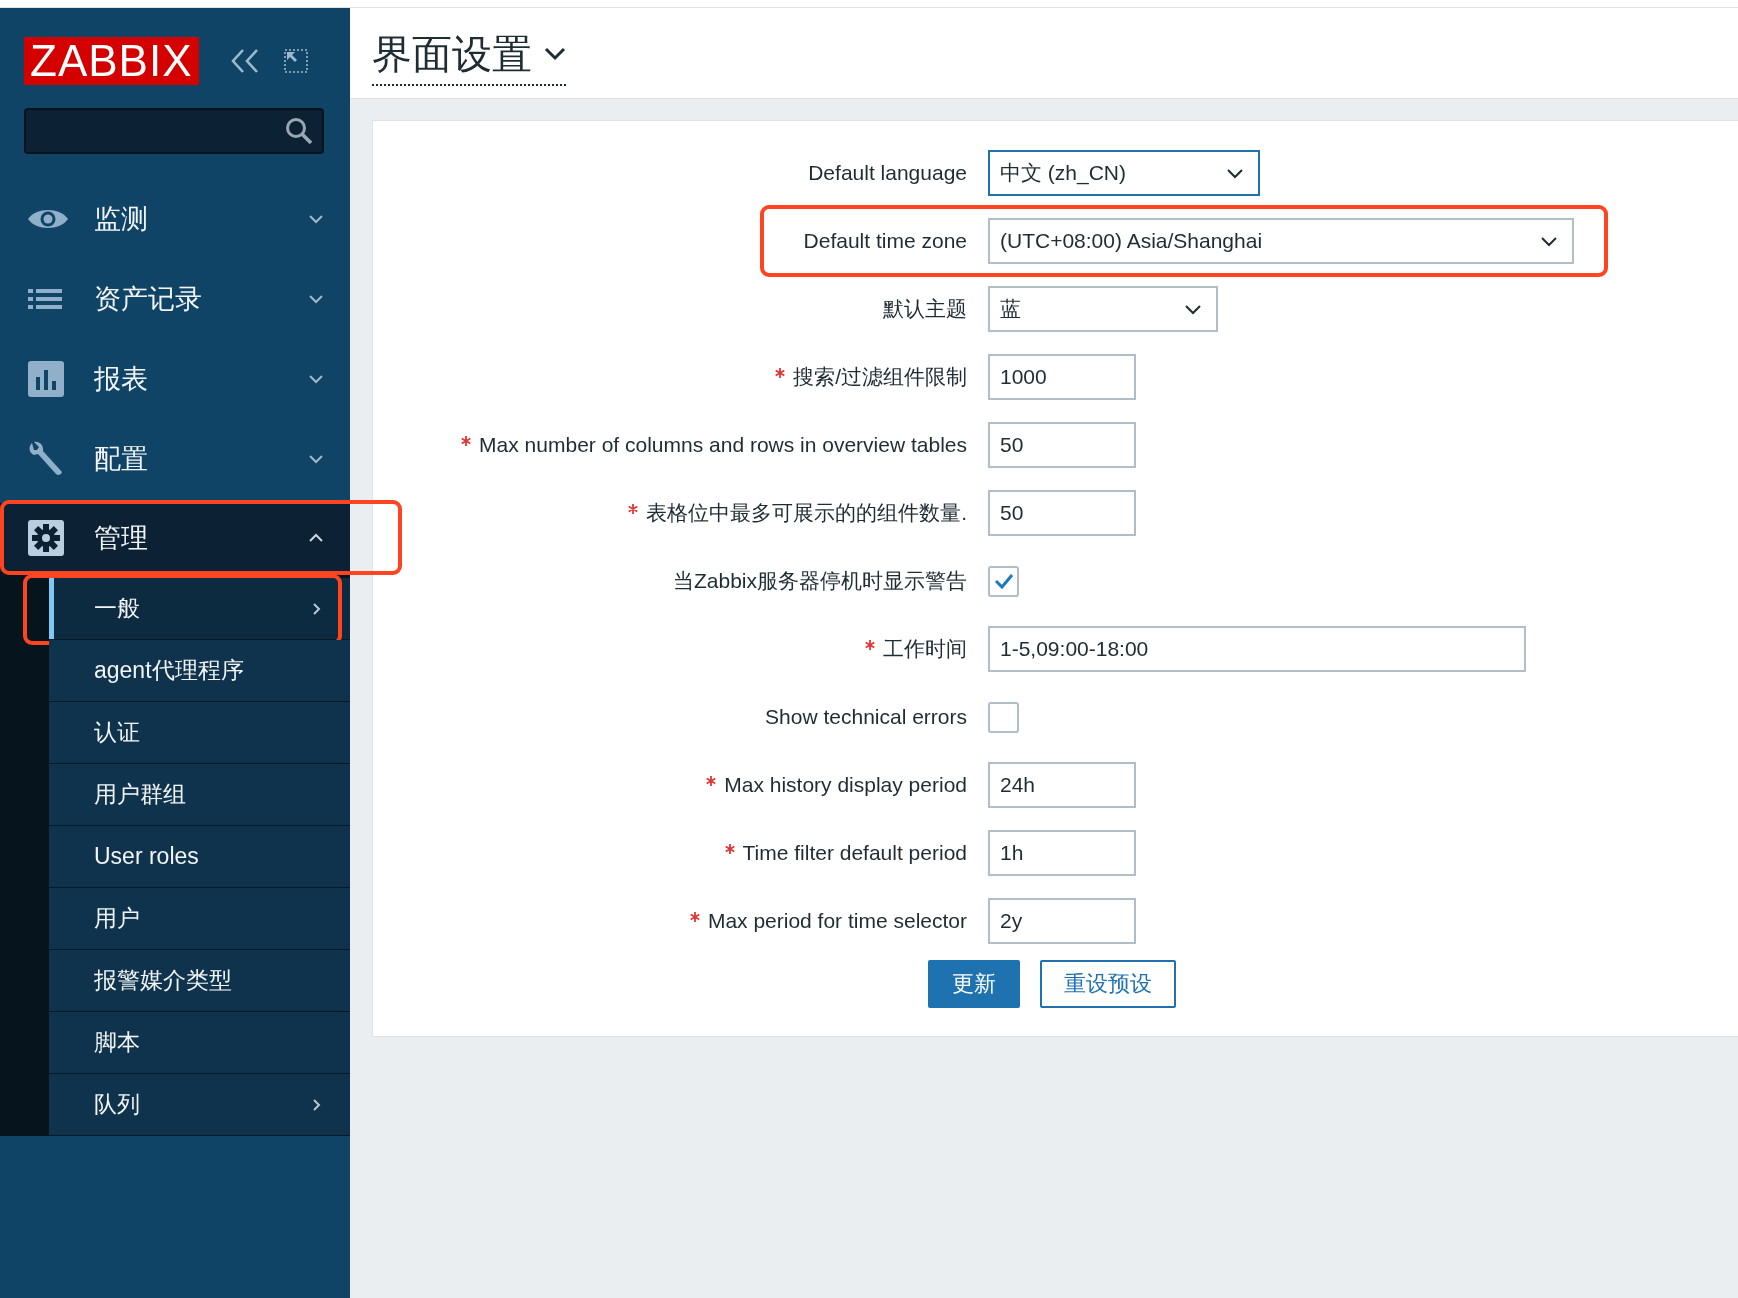 The width and height of the screenshot is (1738, 1298). I want to click on fullscreen-icon, so click(295, 60).